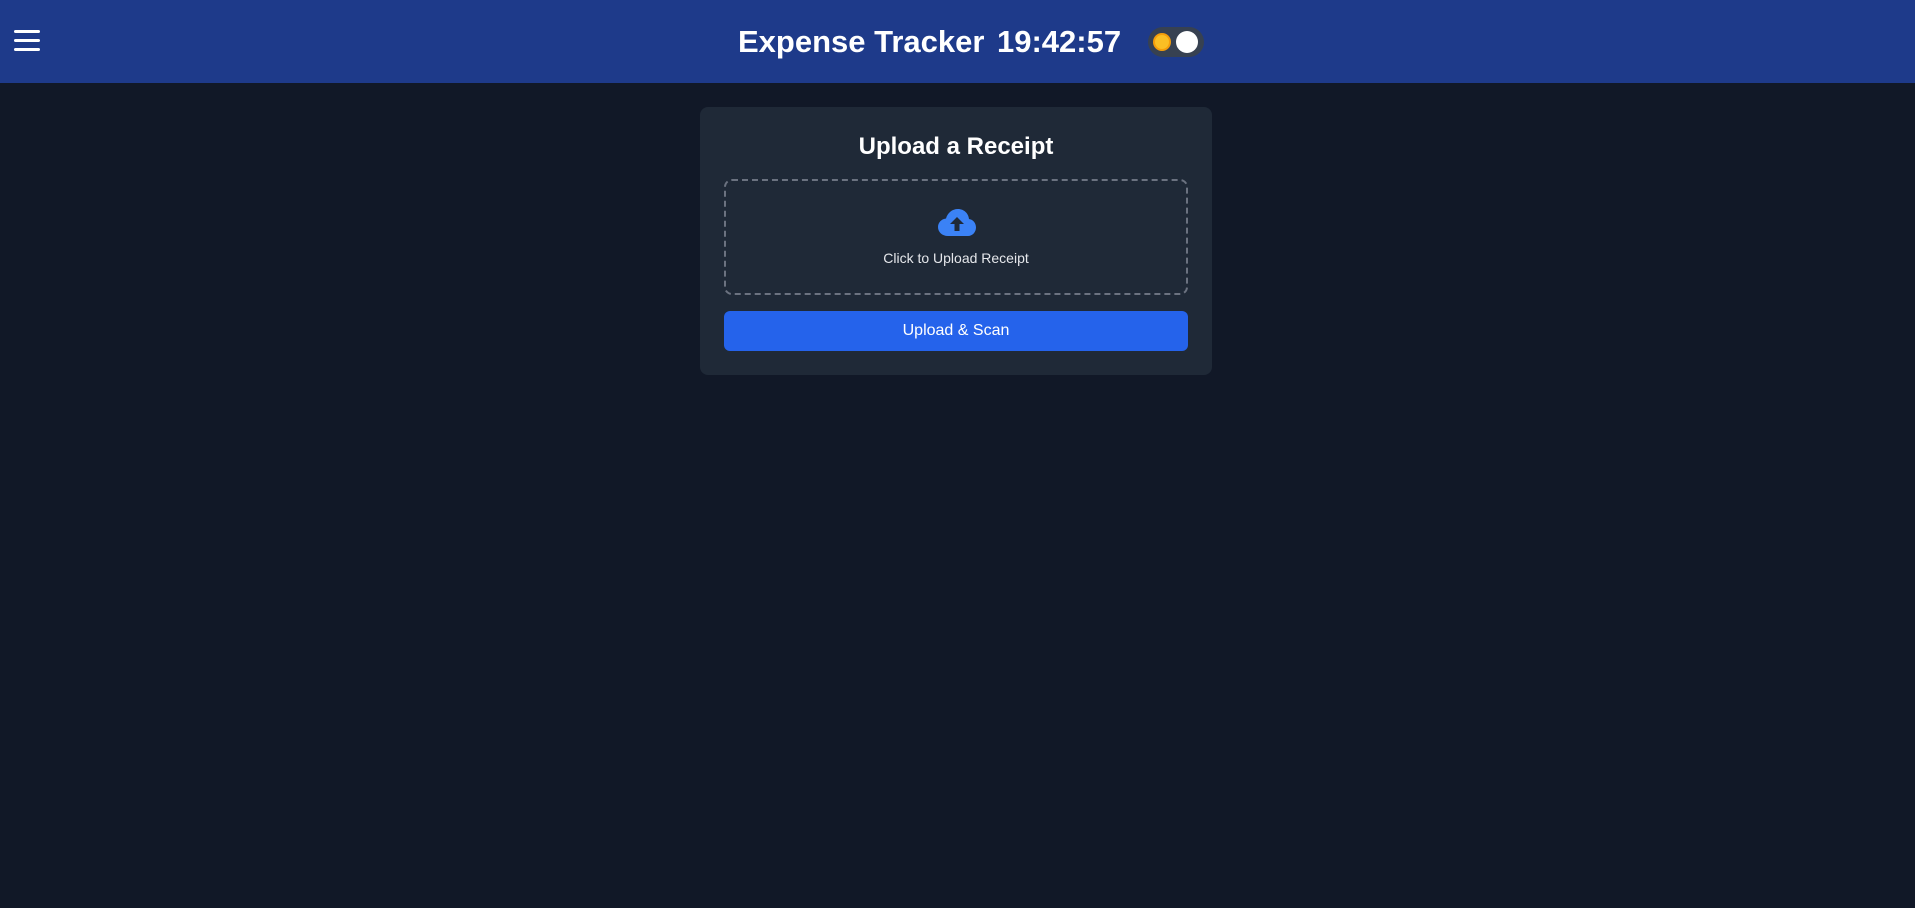 The width and height of the screenshot is (1915, 908). I want to click on top-bar: Expense Tracker 19:42:57, so click(957, 41).